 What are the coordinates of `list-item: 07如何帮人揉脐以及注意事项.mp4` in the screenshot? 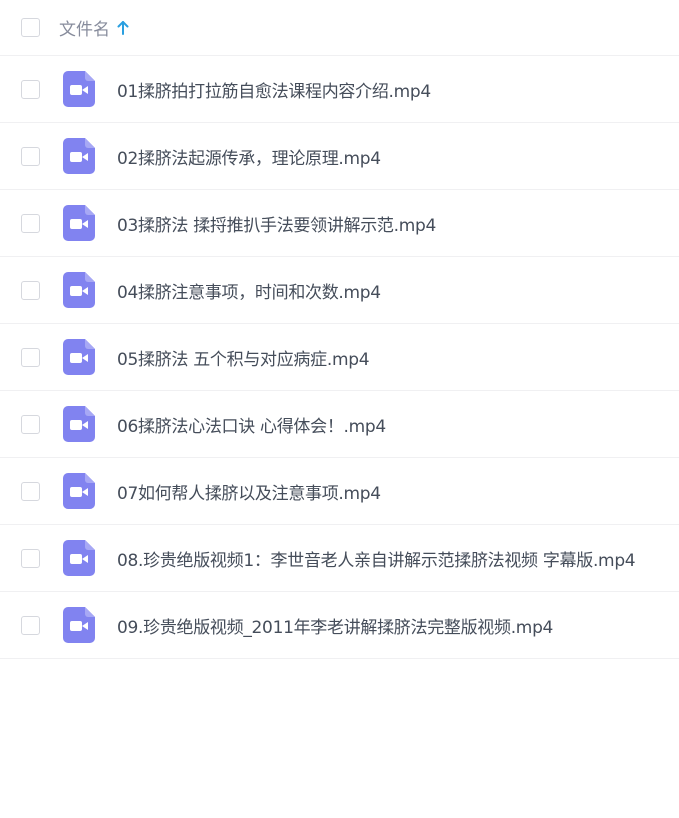 It's located at (339, 491).